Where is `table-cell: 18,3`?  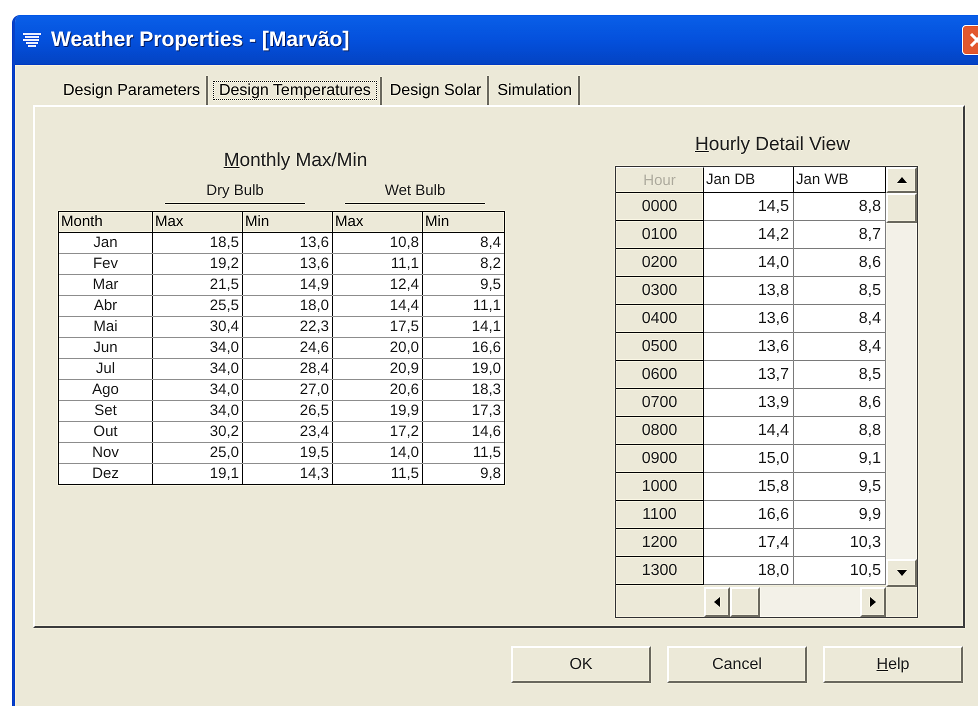 table-cell: 18,3 is located at coordinates (463, 390).